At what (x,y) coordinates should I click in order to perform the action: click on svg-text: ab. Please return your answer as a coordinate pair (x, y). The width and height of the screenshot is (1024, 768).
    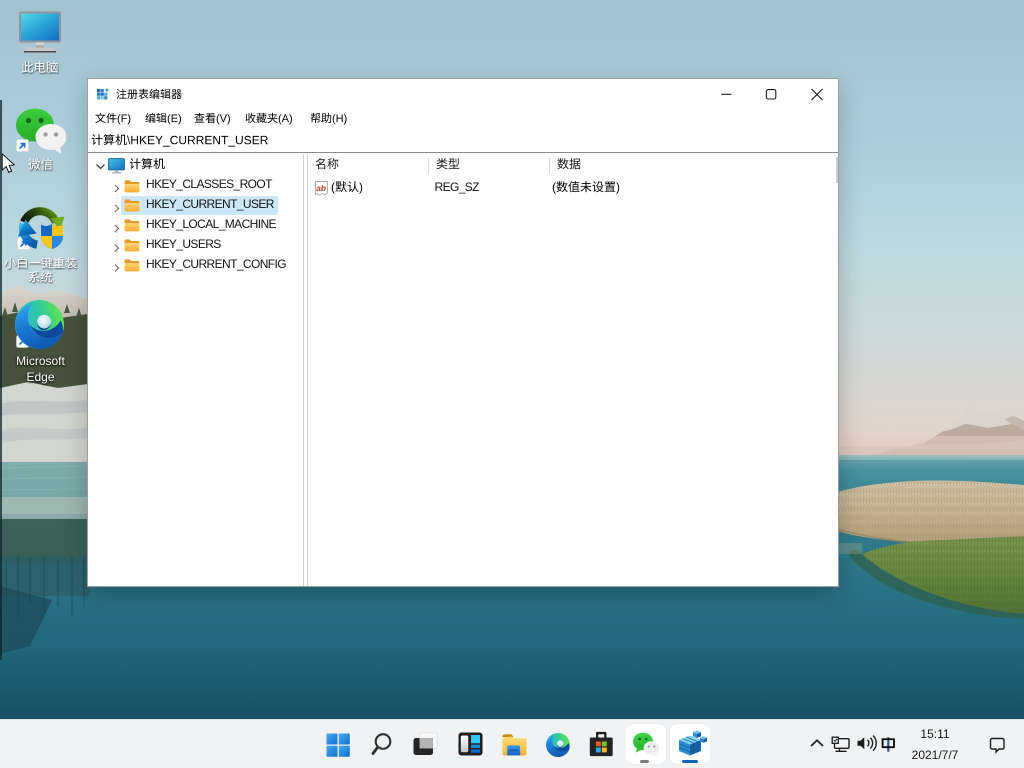
    Looking at the image, I should click on (321, 188).